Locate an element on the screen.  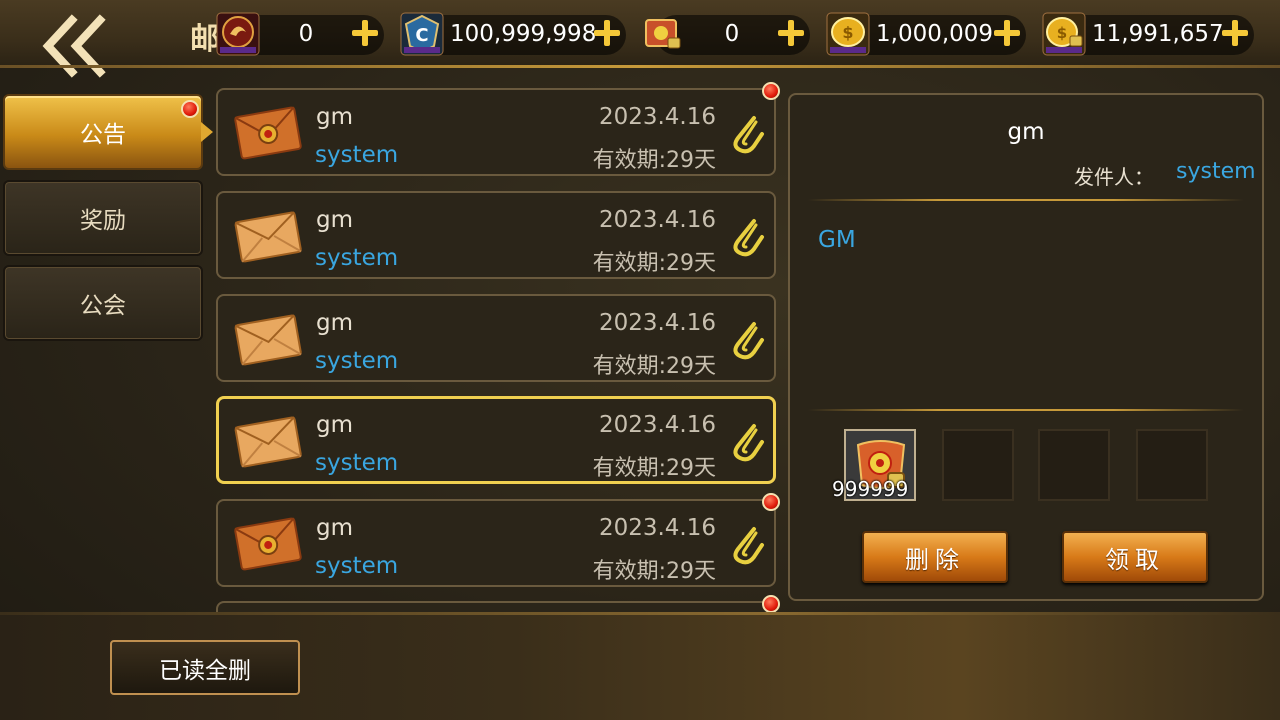
active-tab-pointer is located at coordinates (207, 132).